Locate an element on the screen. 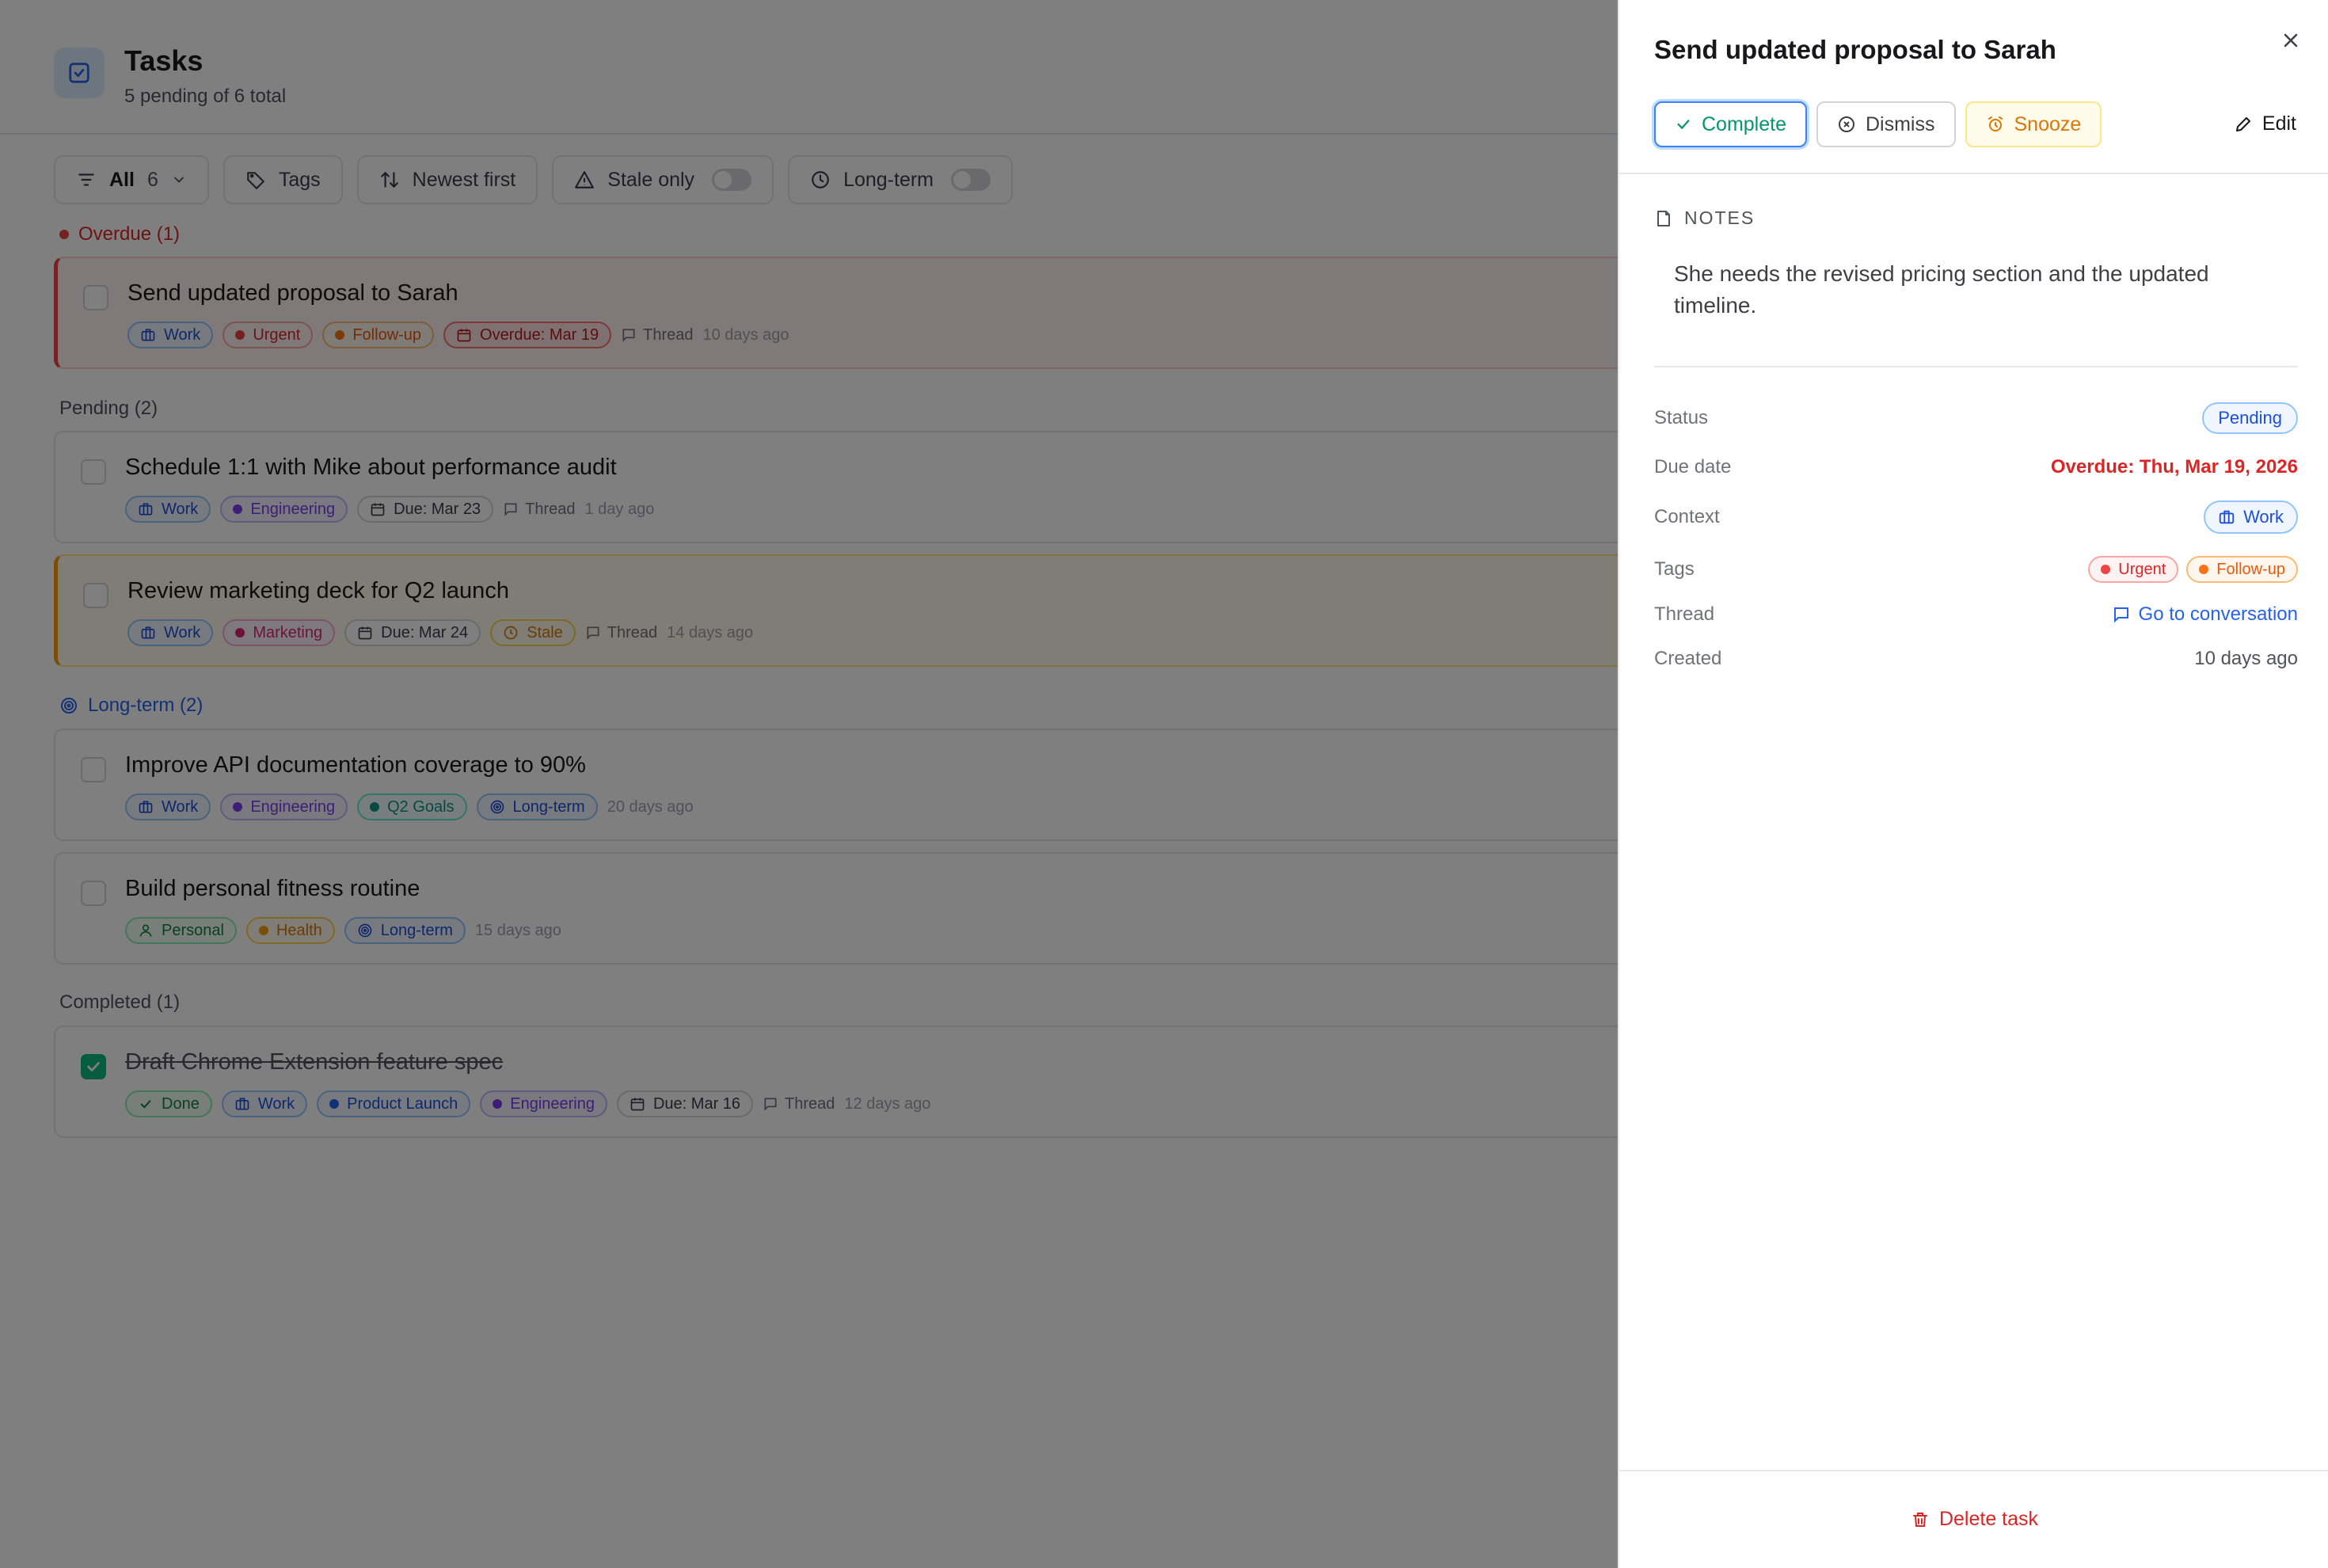 The height and width of the screenshot is (1568, 2328). go-to-conversation-link: Go to conversation is located at coordinates (2205, 614).